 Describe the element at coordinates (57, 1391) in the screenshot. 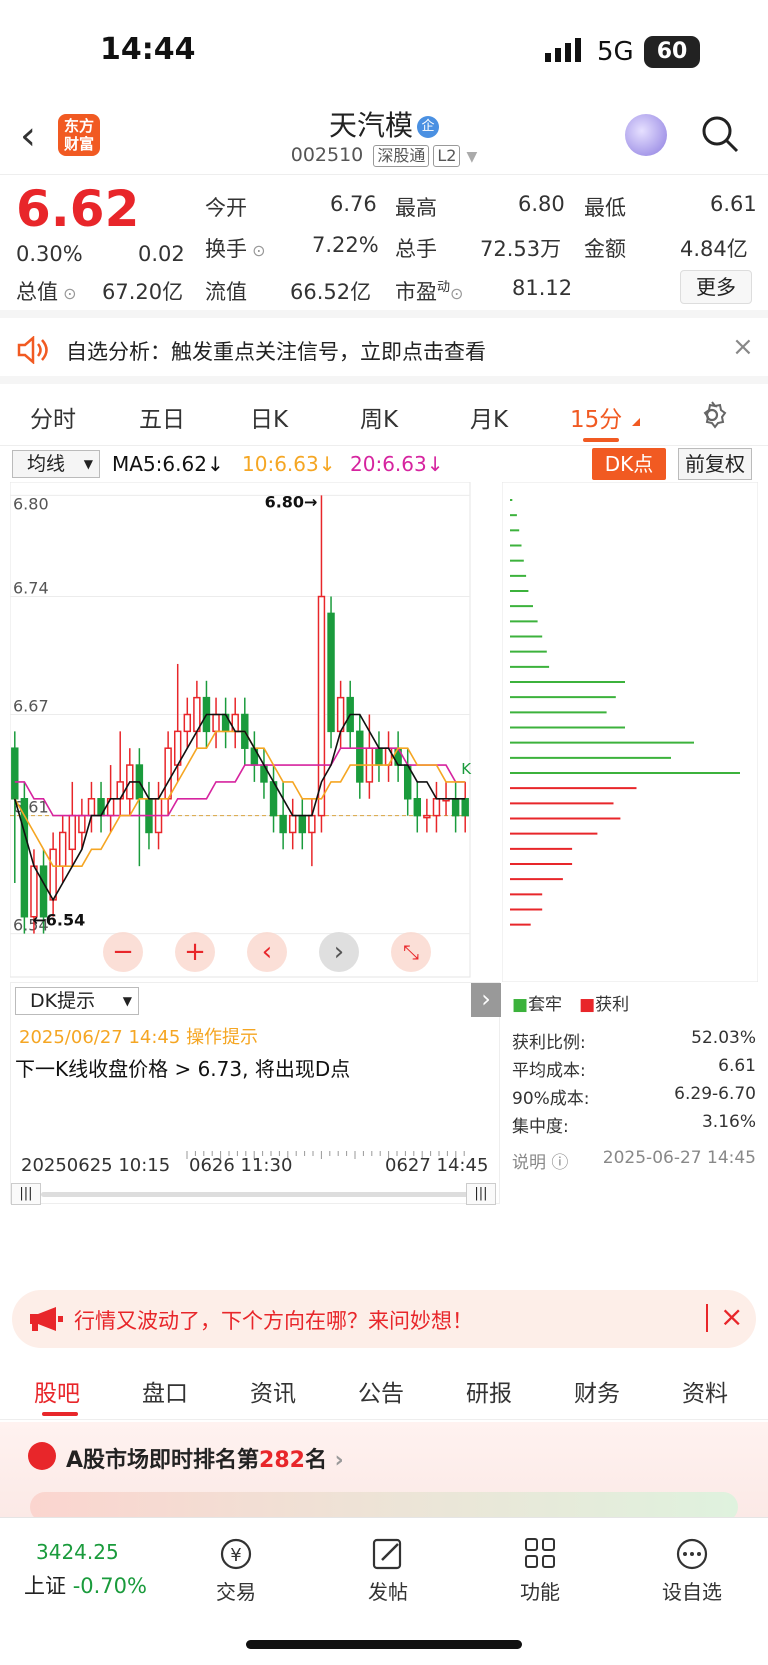

I see `tab-guba: 股吧` at that location.